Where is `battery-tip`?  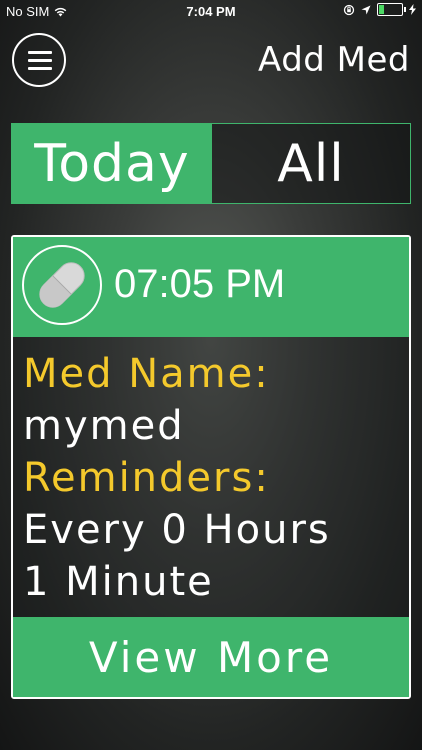 battery-tip is located at coordinates (405, 9).